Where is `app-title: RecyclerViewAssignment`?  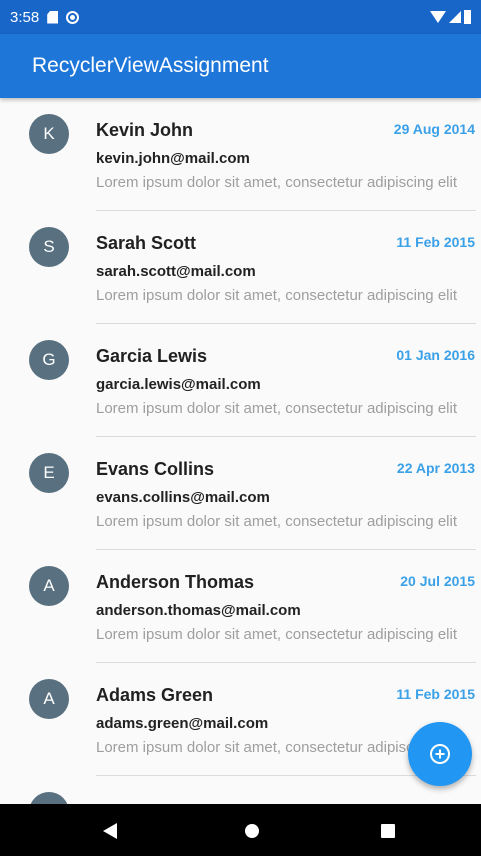 app-title: RecyclerViewAssignment is located at coordinates (150, 65).